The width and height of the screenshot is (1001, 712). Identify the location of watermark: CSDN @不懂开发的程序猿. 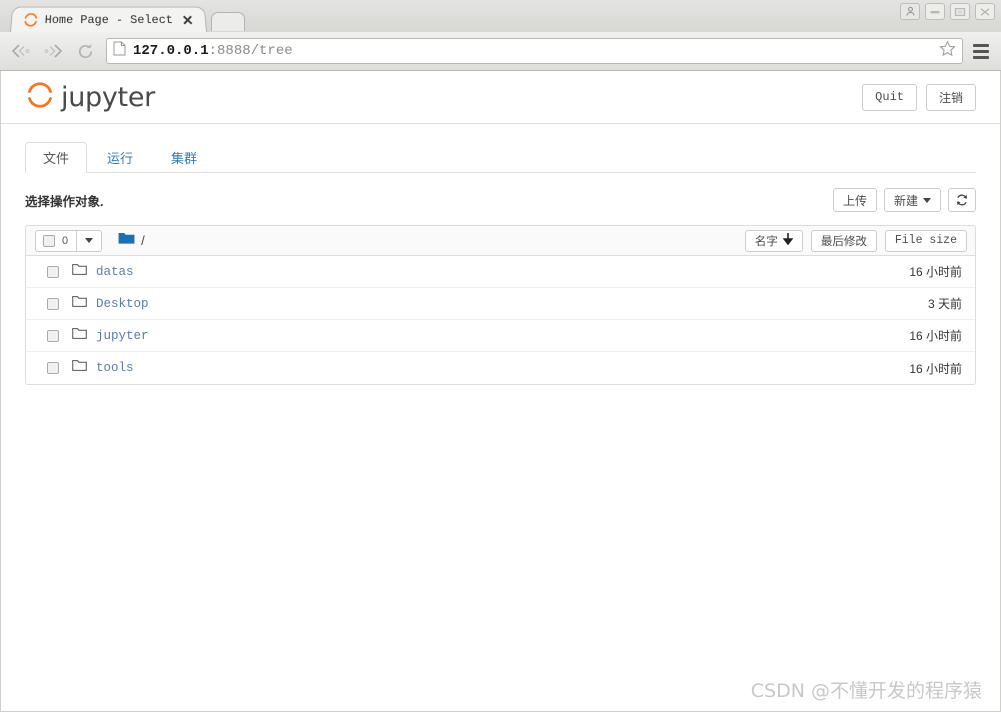
(866, 691).